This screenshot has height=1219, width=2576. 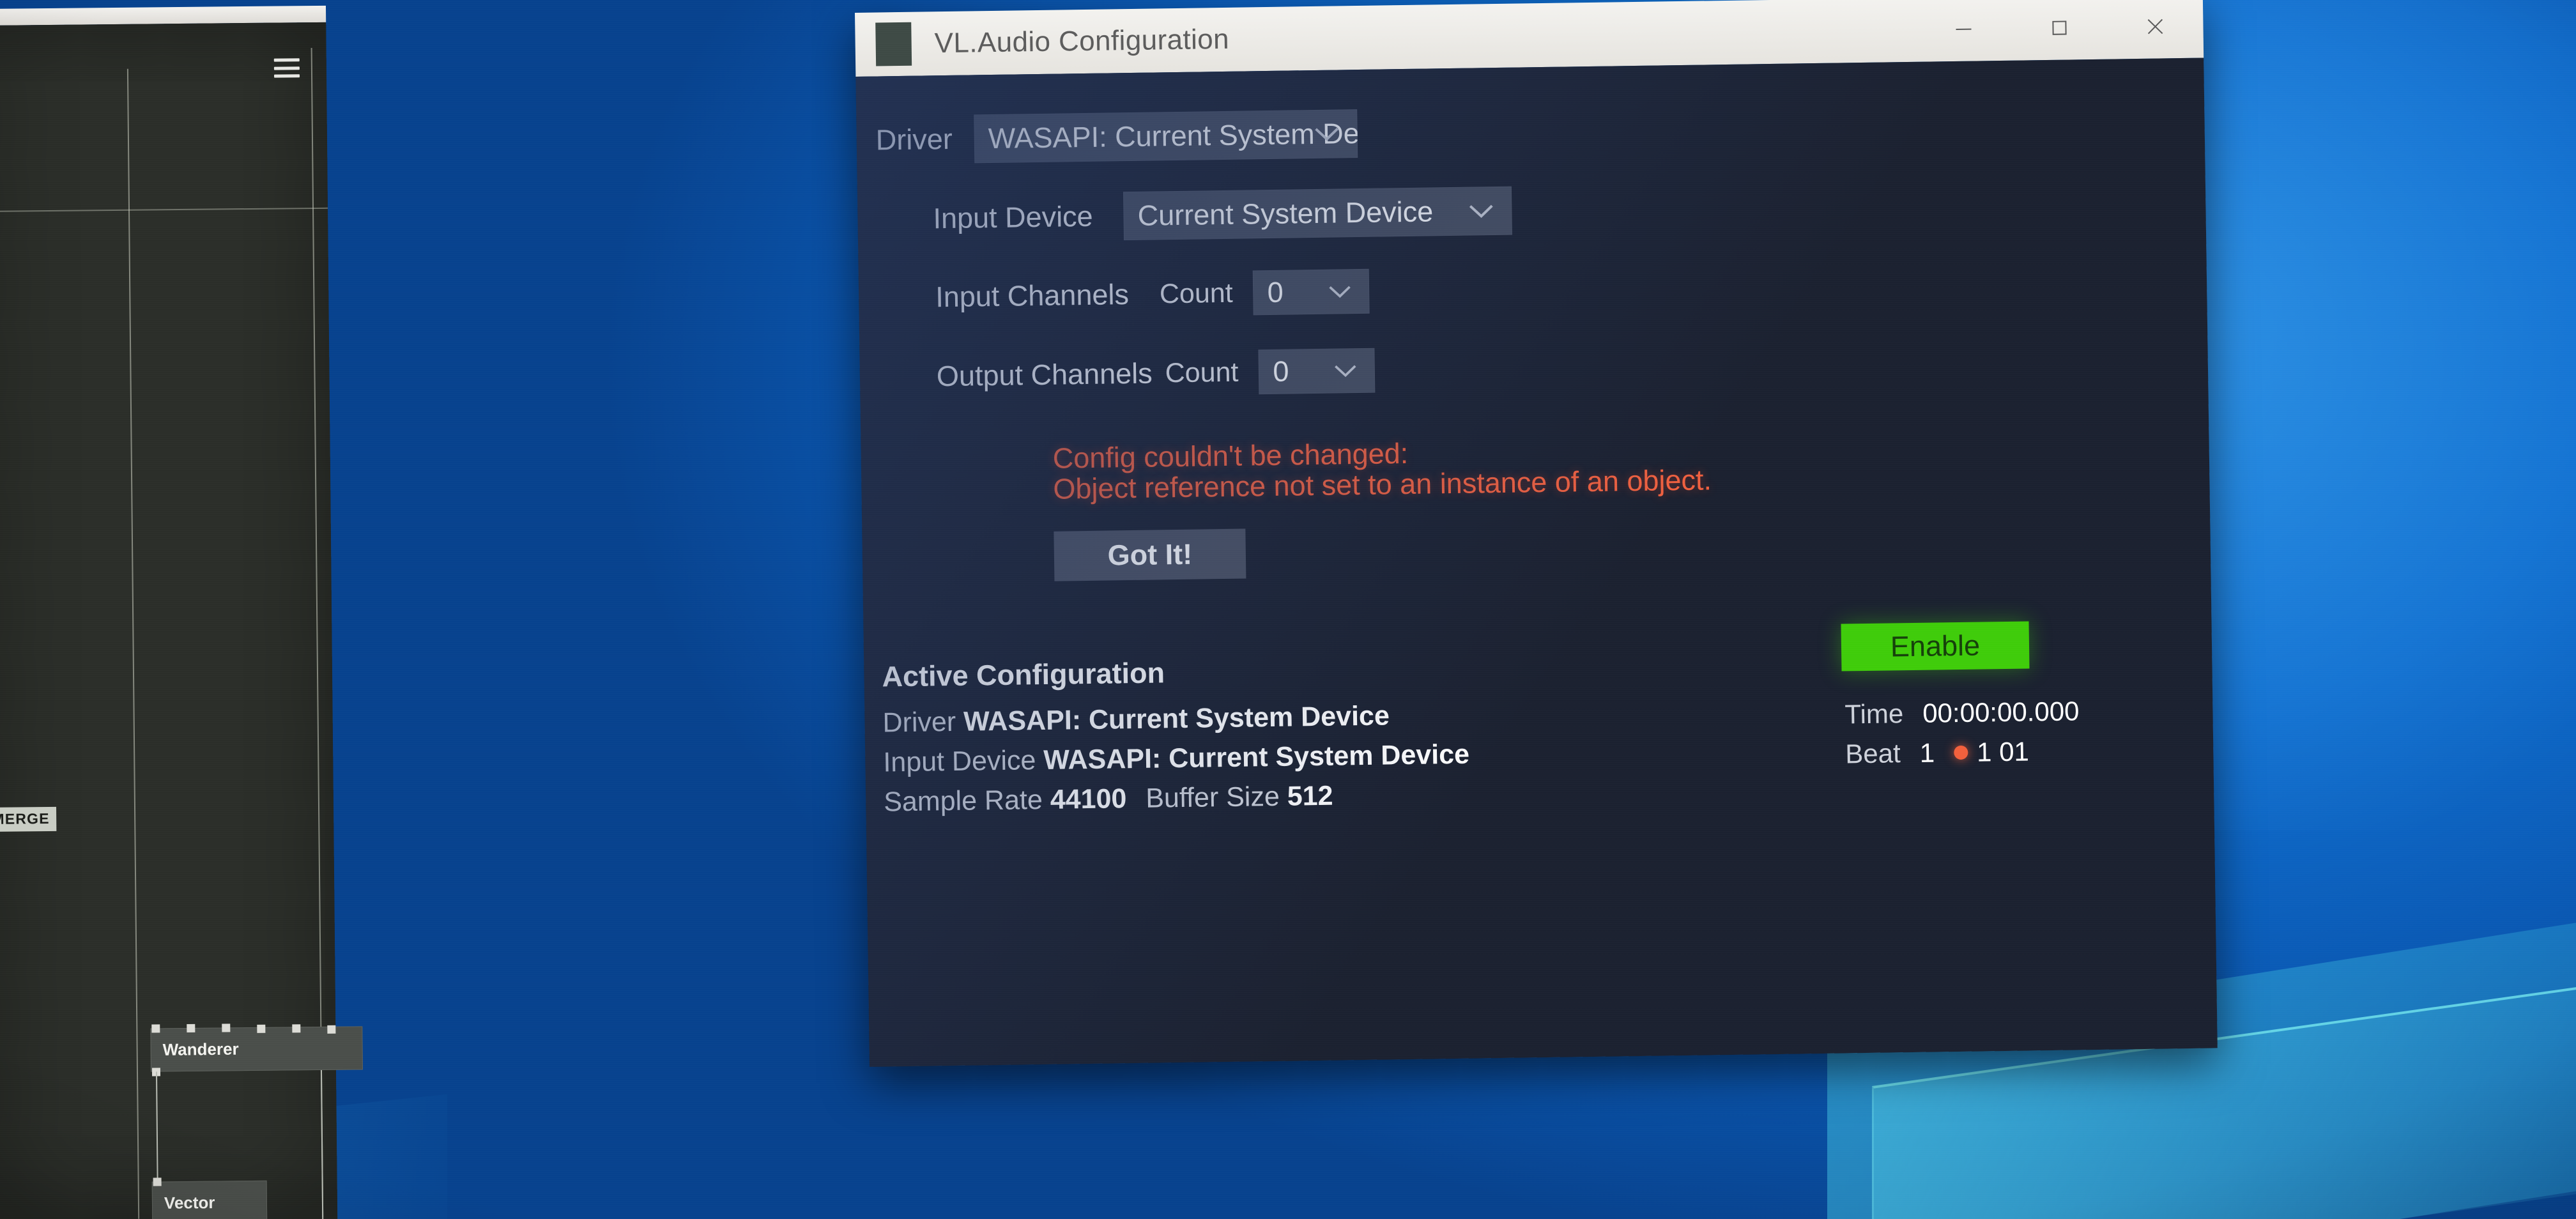 I want to click on output-channels-count-select: 0, so click(x=1317, y=371).